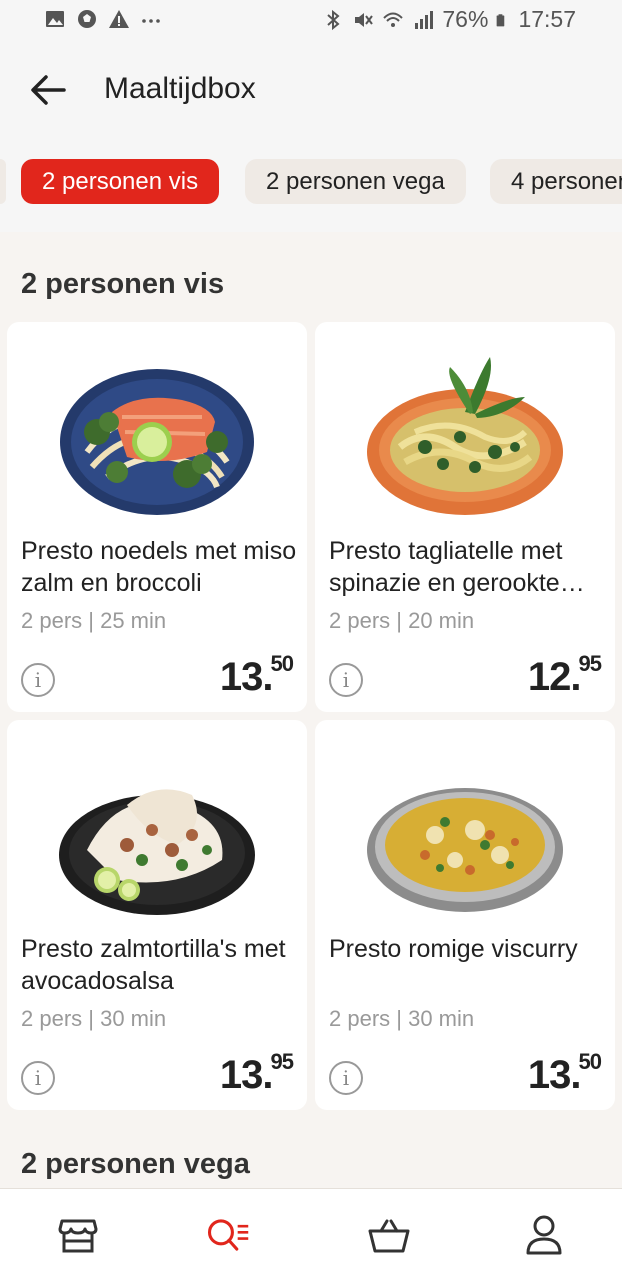 This screenshot has height=1281, width=622. What do you see at coordinates (311, 1234) in the screenshot?
I see `bottom-navigation` at bounding box center [311, 1234].